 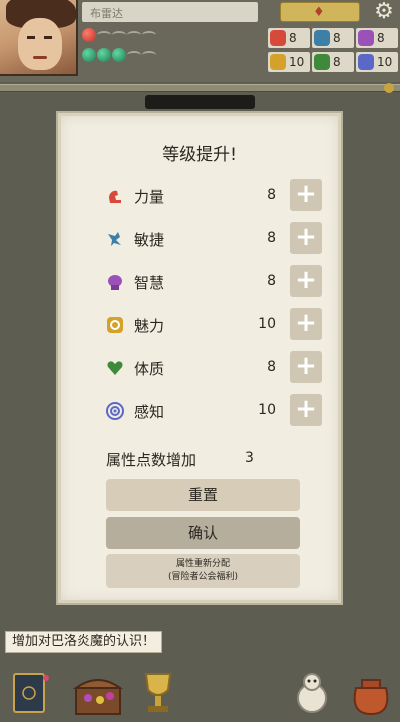 I want to click on redistribute-label: 属性重新分配, so click(x=202, y=564).